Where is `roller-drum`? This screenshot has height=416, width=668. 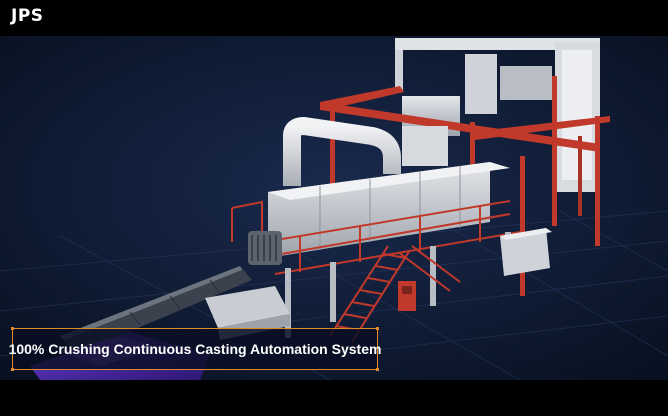 roller-drum is located at coordinates (265, 248).